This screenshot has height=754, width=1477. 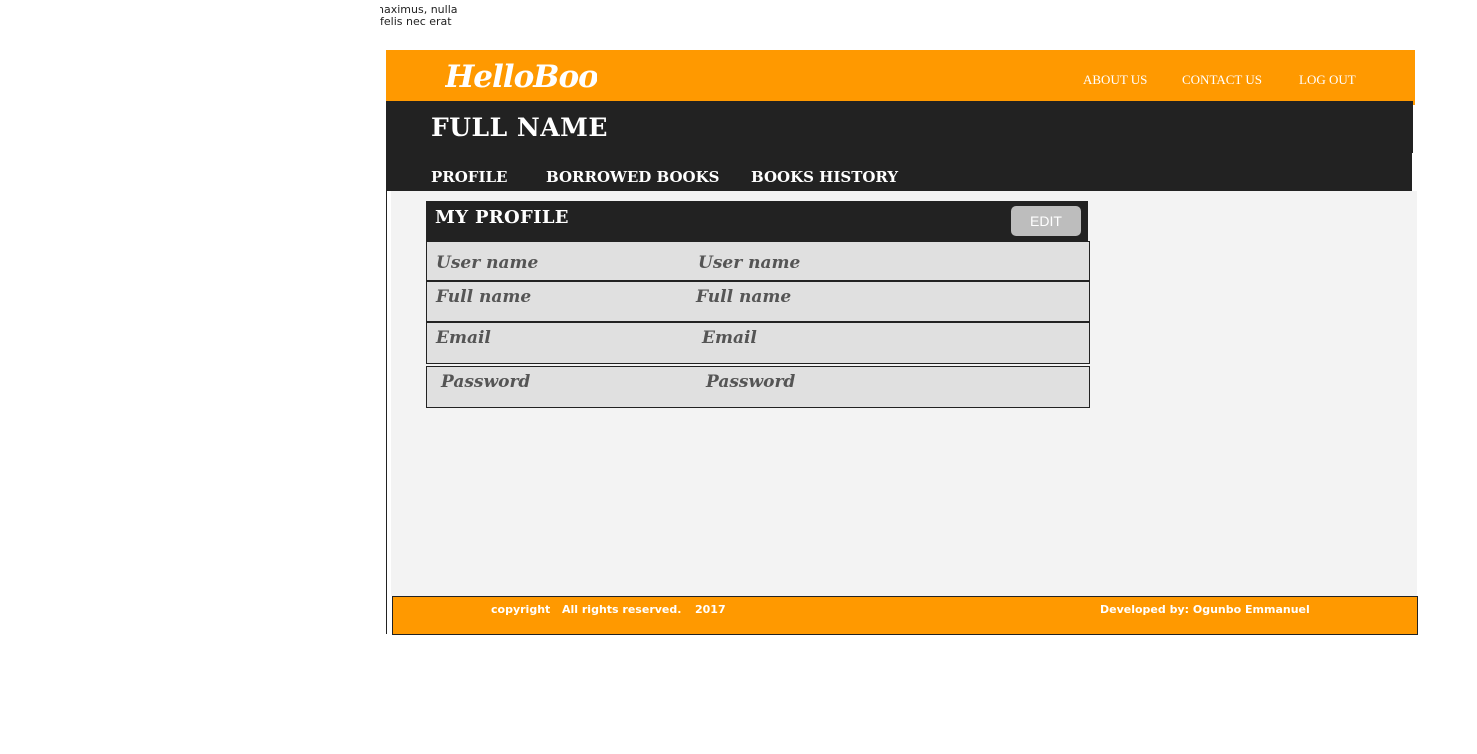 I want to click on email-label: Email, so click(x=463, y=338).